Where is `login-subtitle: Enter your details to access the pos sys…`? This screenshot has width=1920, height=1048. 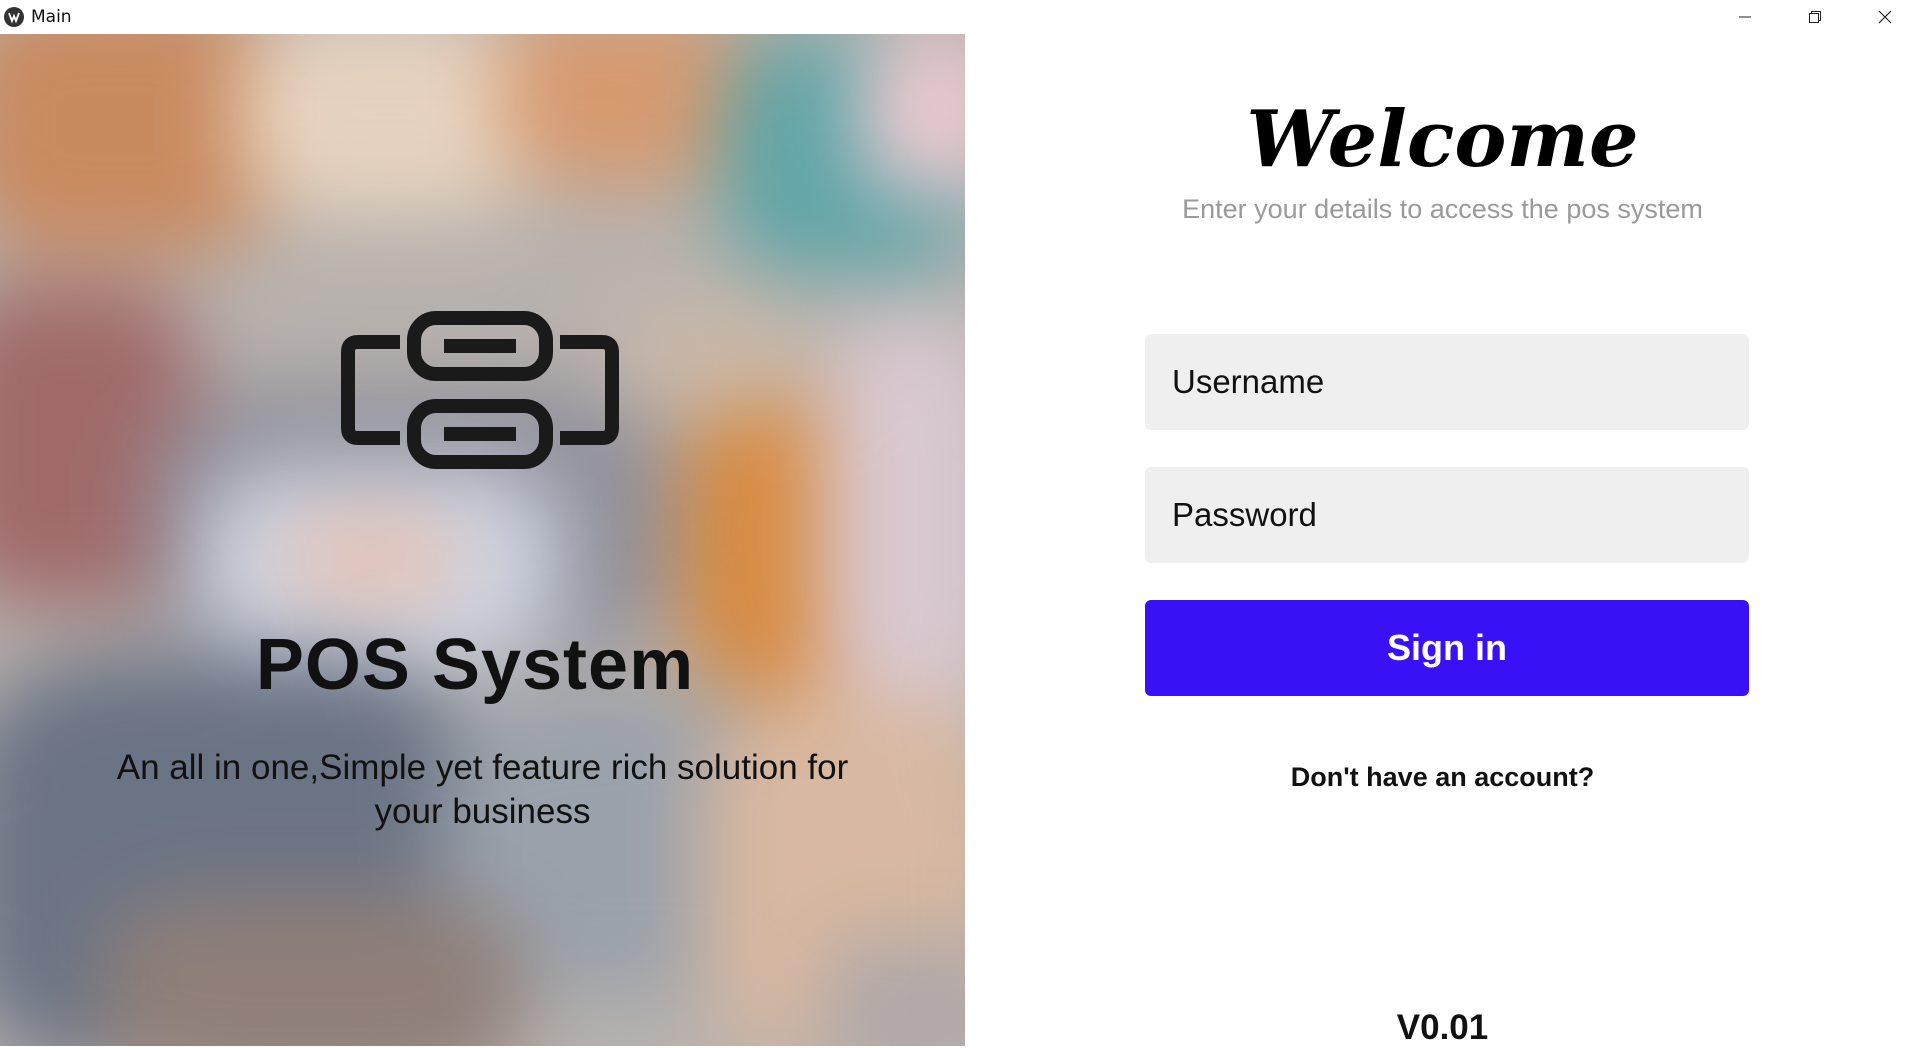
login-subtitle: Enter your details to access the pos sys… is located at coordinates (1442, 209).